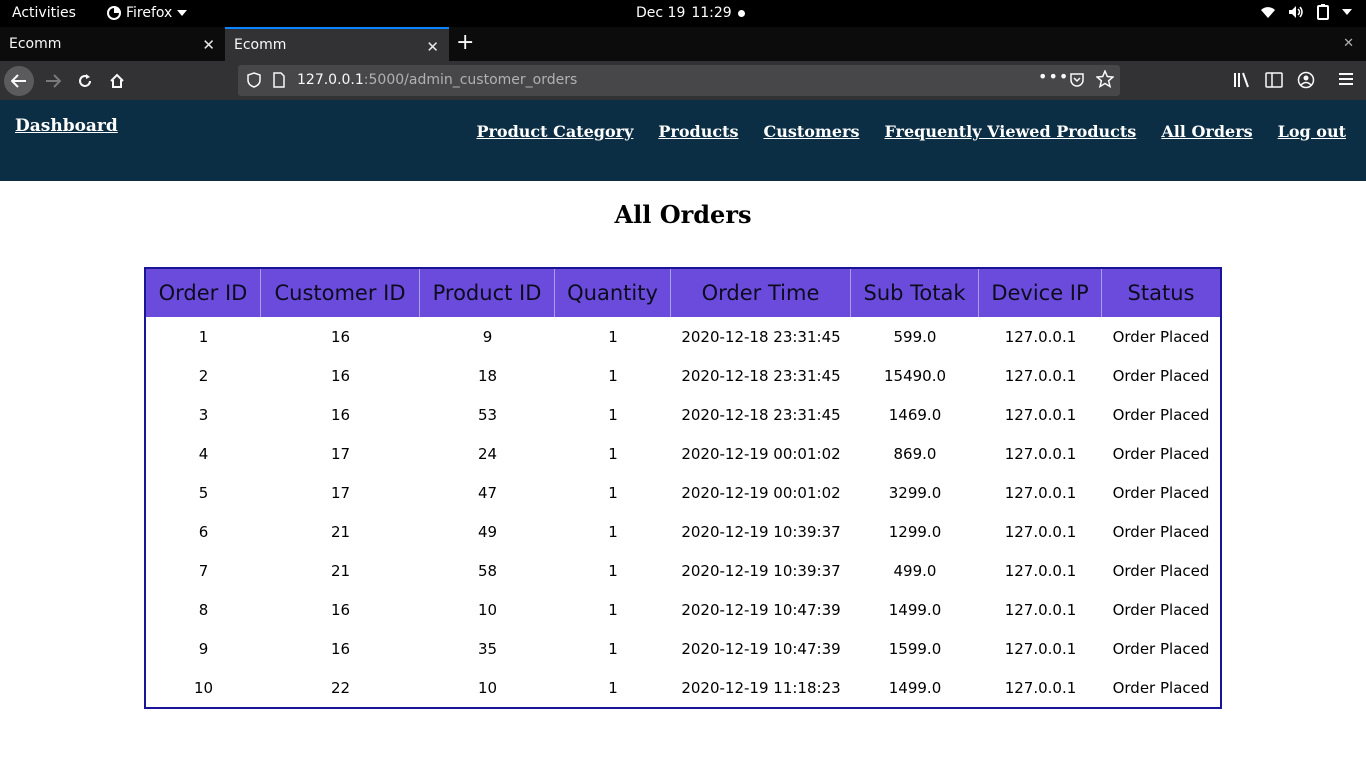 The width and height of the screenshot is (1366, 768). What do you see at coordinates (487, 609) in the screenshot?
I see `cell-product-id: 10` at bounding box center [487, 609].